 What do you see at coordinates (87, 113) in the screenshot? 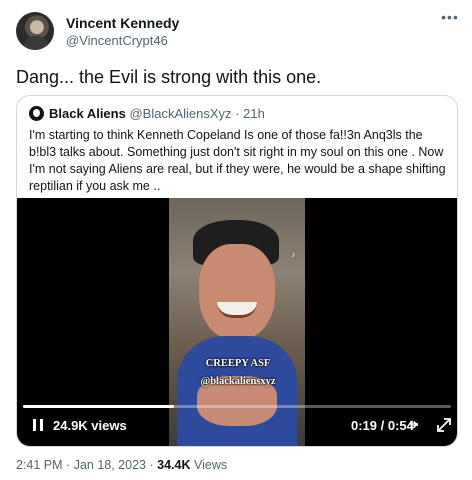
I see `quote-author-name: Black Aliens` at bounding box center [87, 113].